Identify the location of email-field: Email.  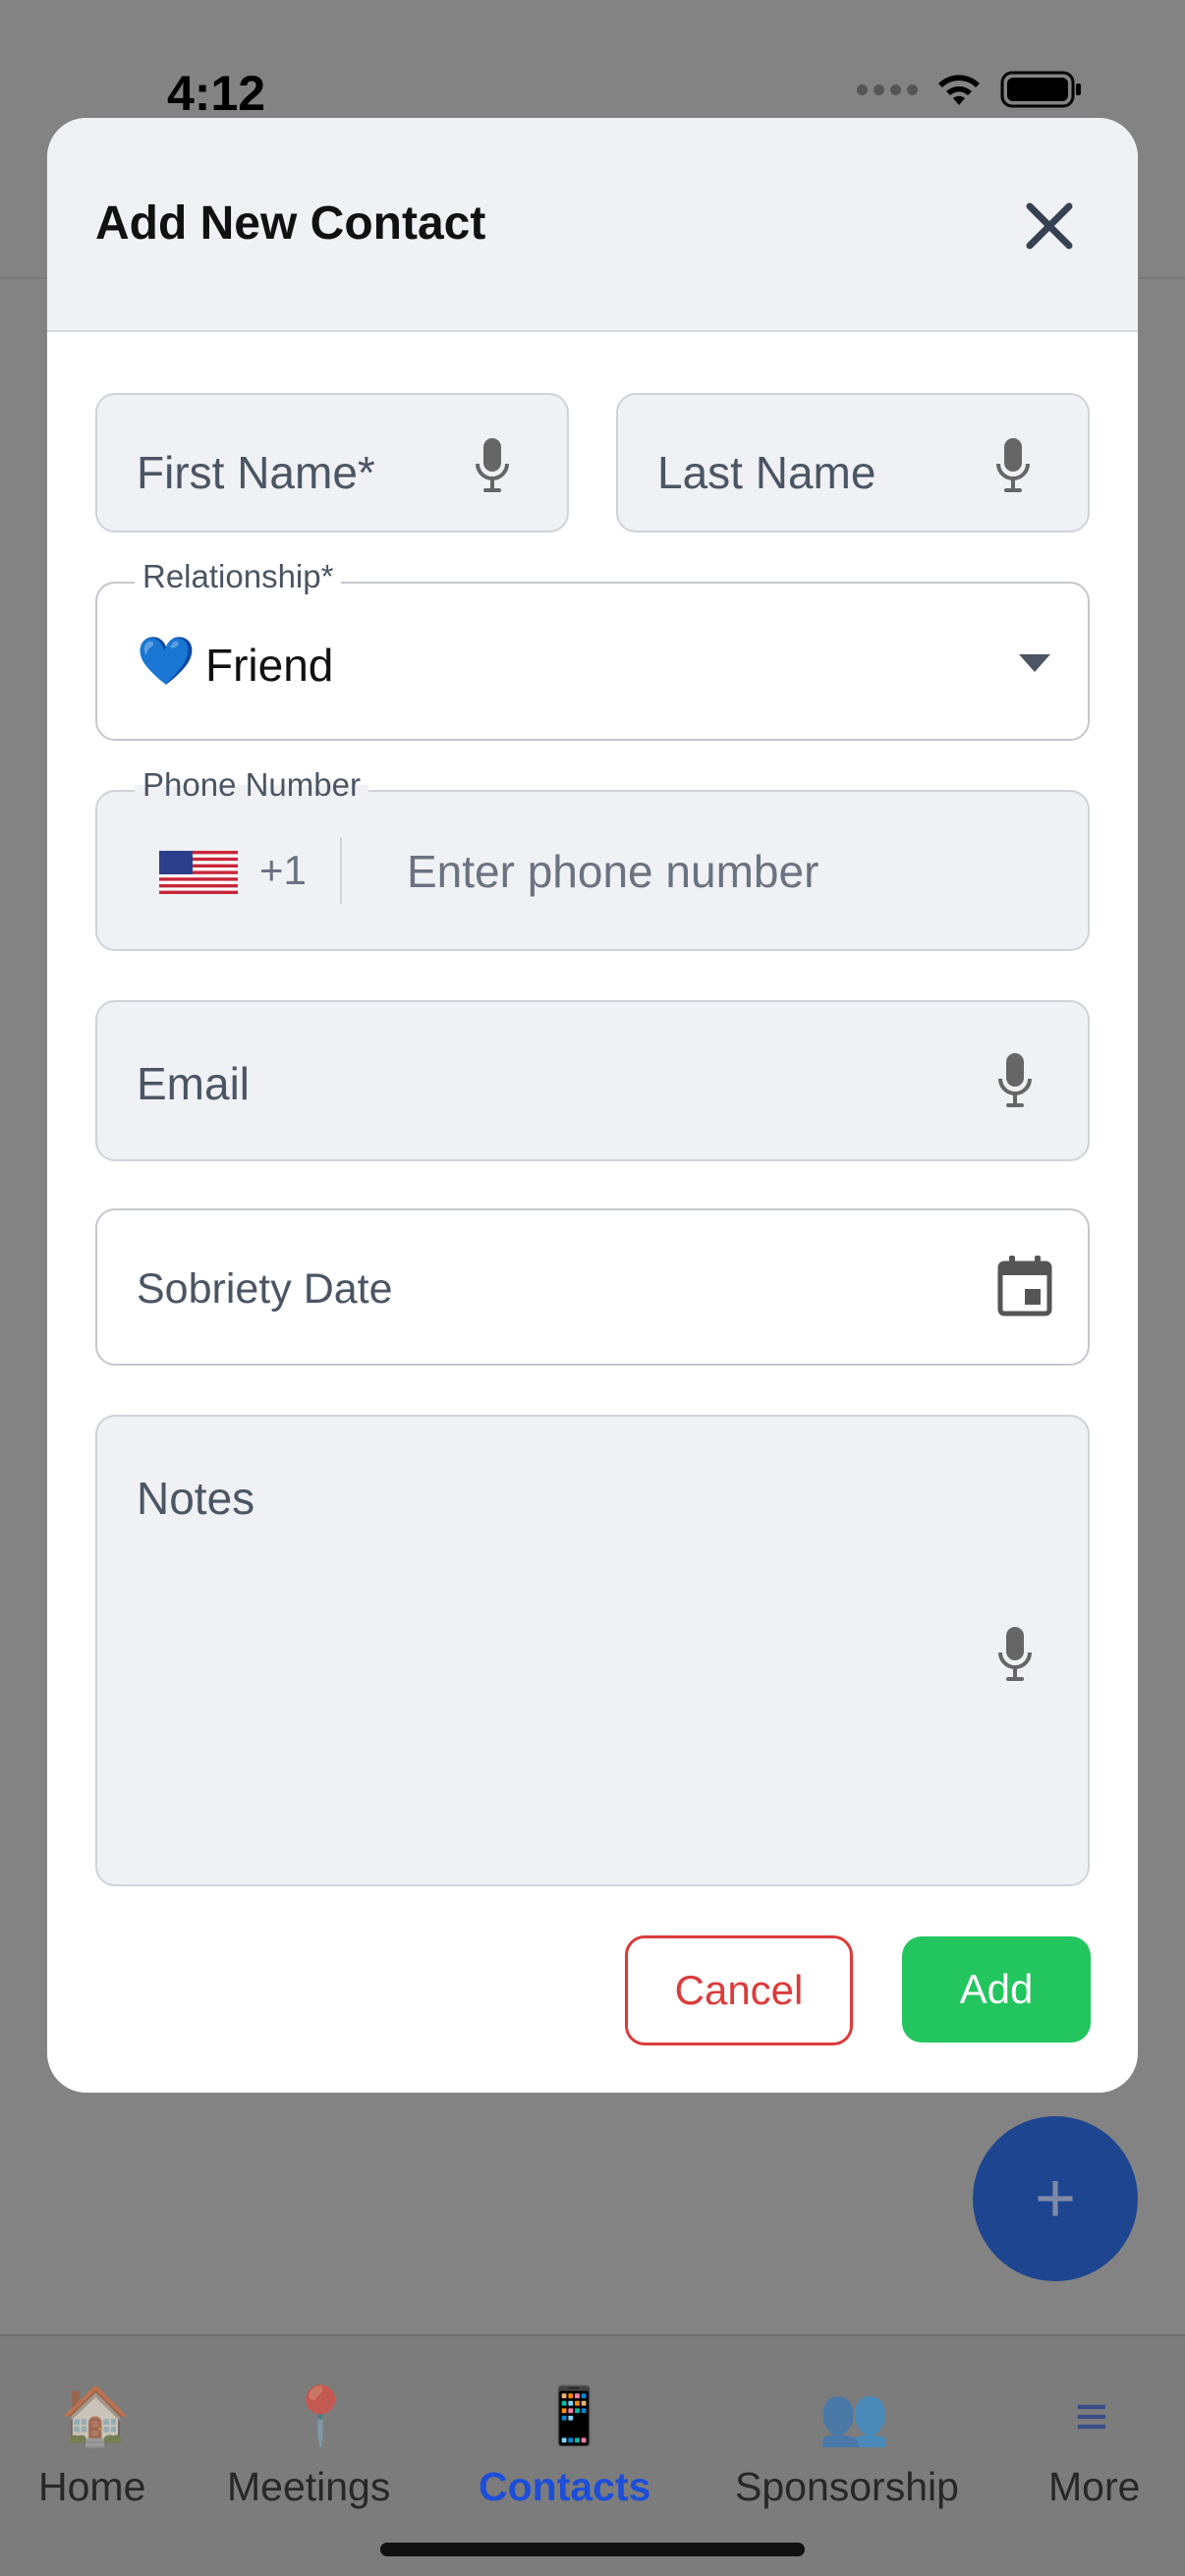
(592, 1080).